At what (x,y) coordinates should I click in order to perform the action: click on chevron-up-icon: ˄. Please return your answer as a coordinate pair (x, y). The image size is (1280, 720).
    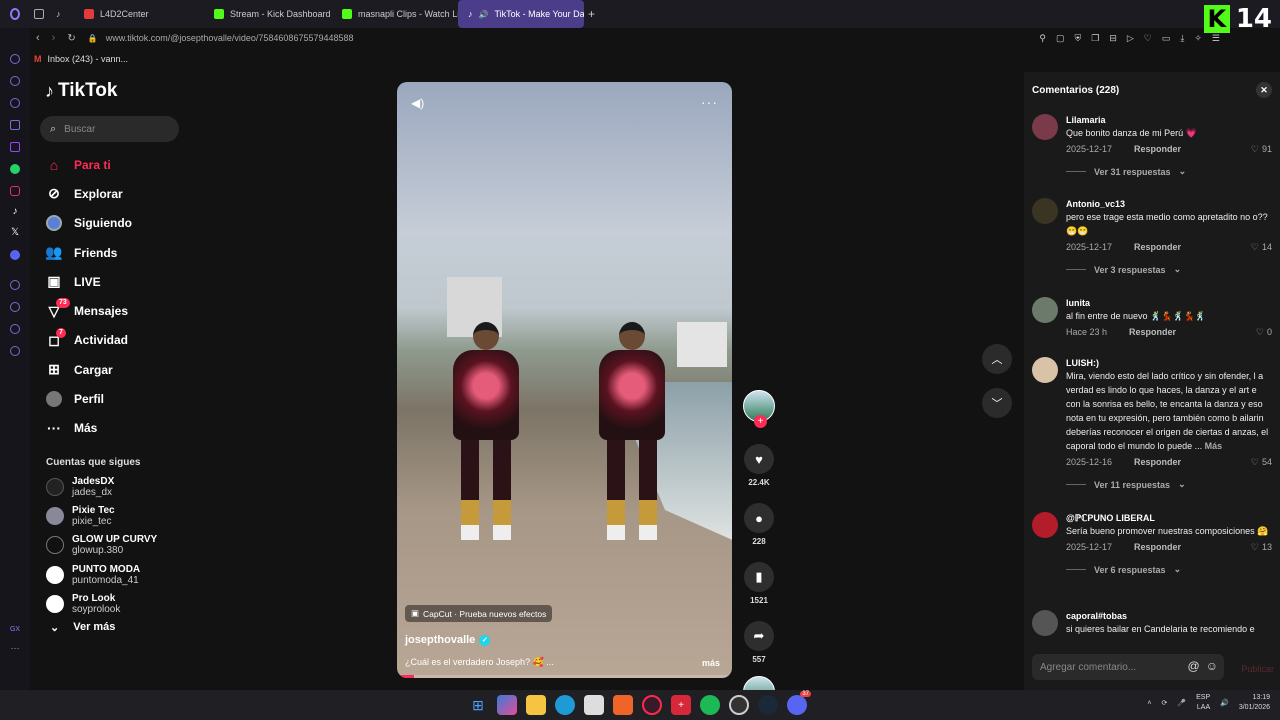
    Looking at the image, I should click on (1149, 703).